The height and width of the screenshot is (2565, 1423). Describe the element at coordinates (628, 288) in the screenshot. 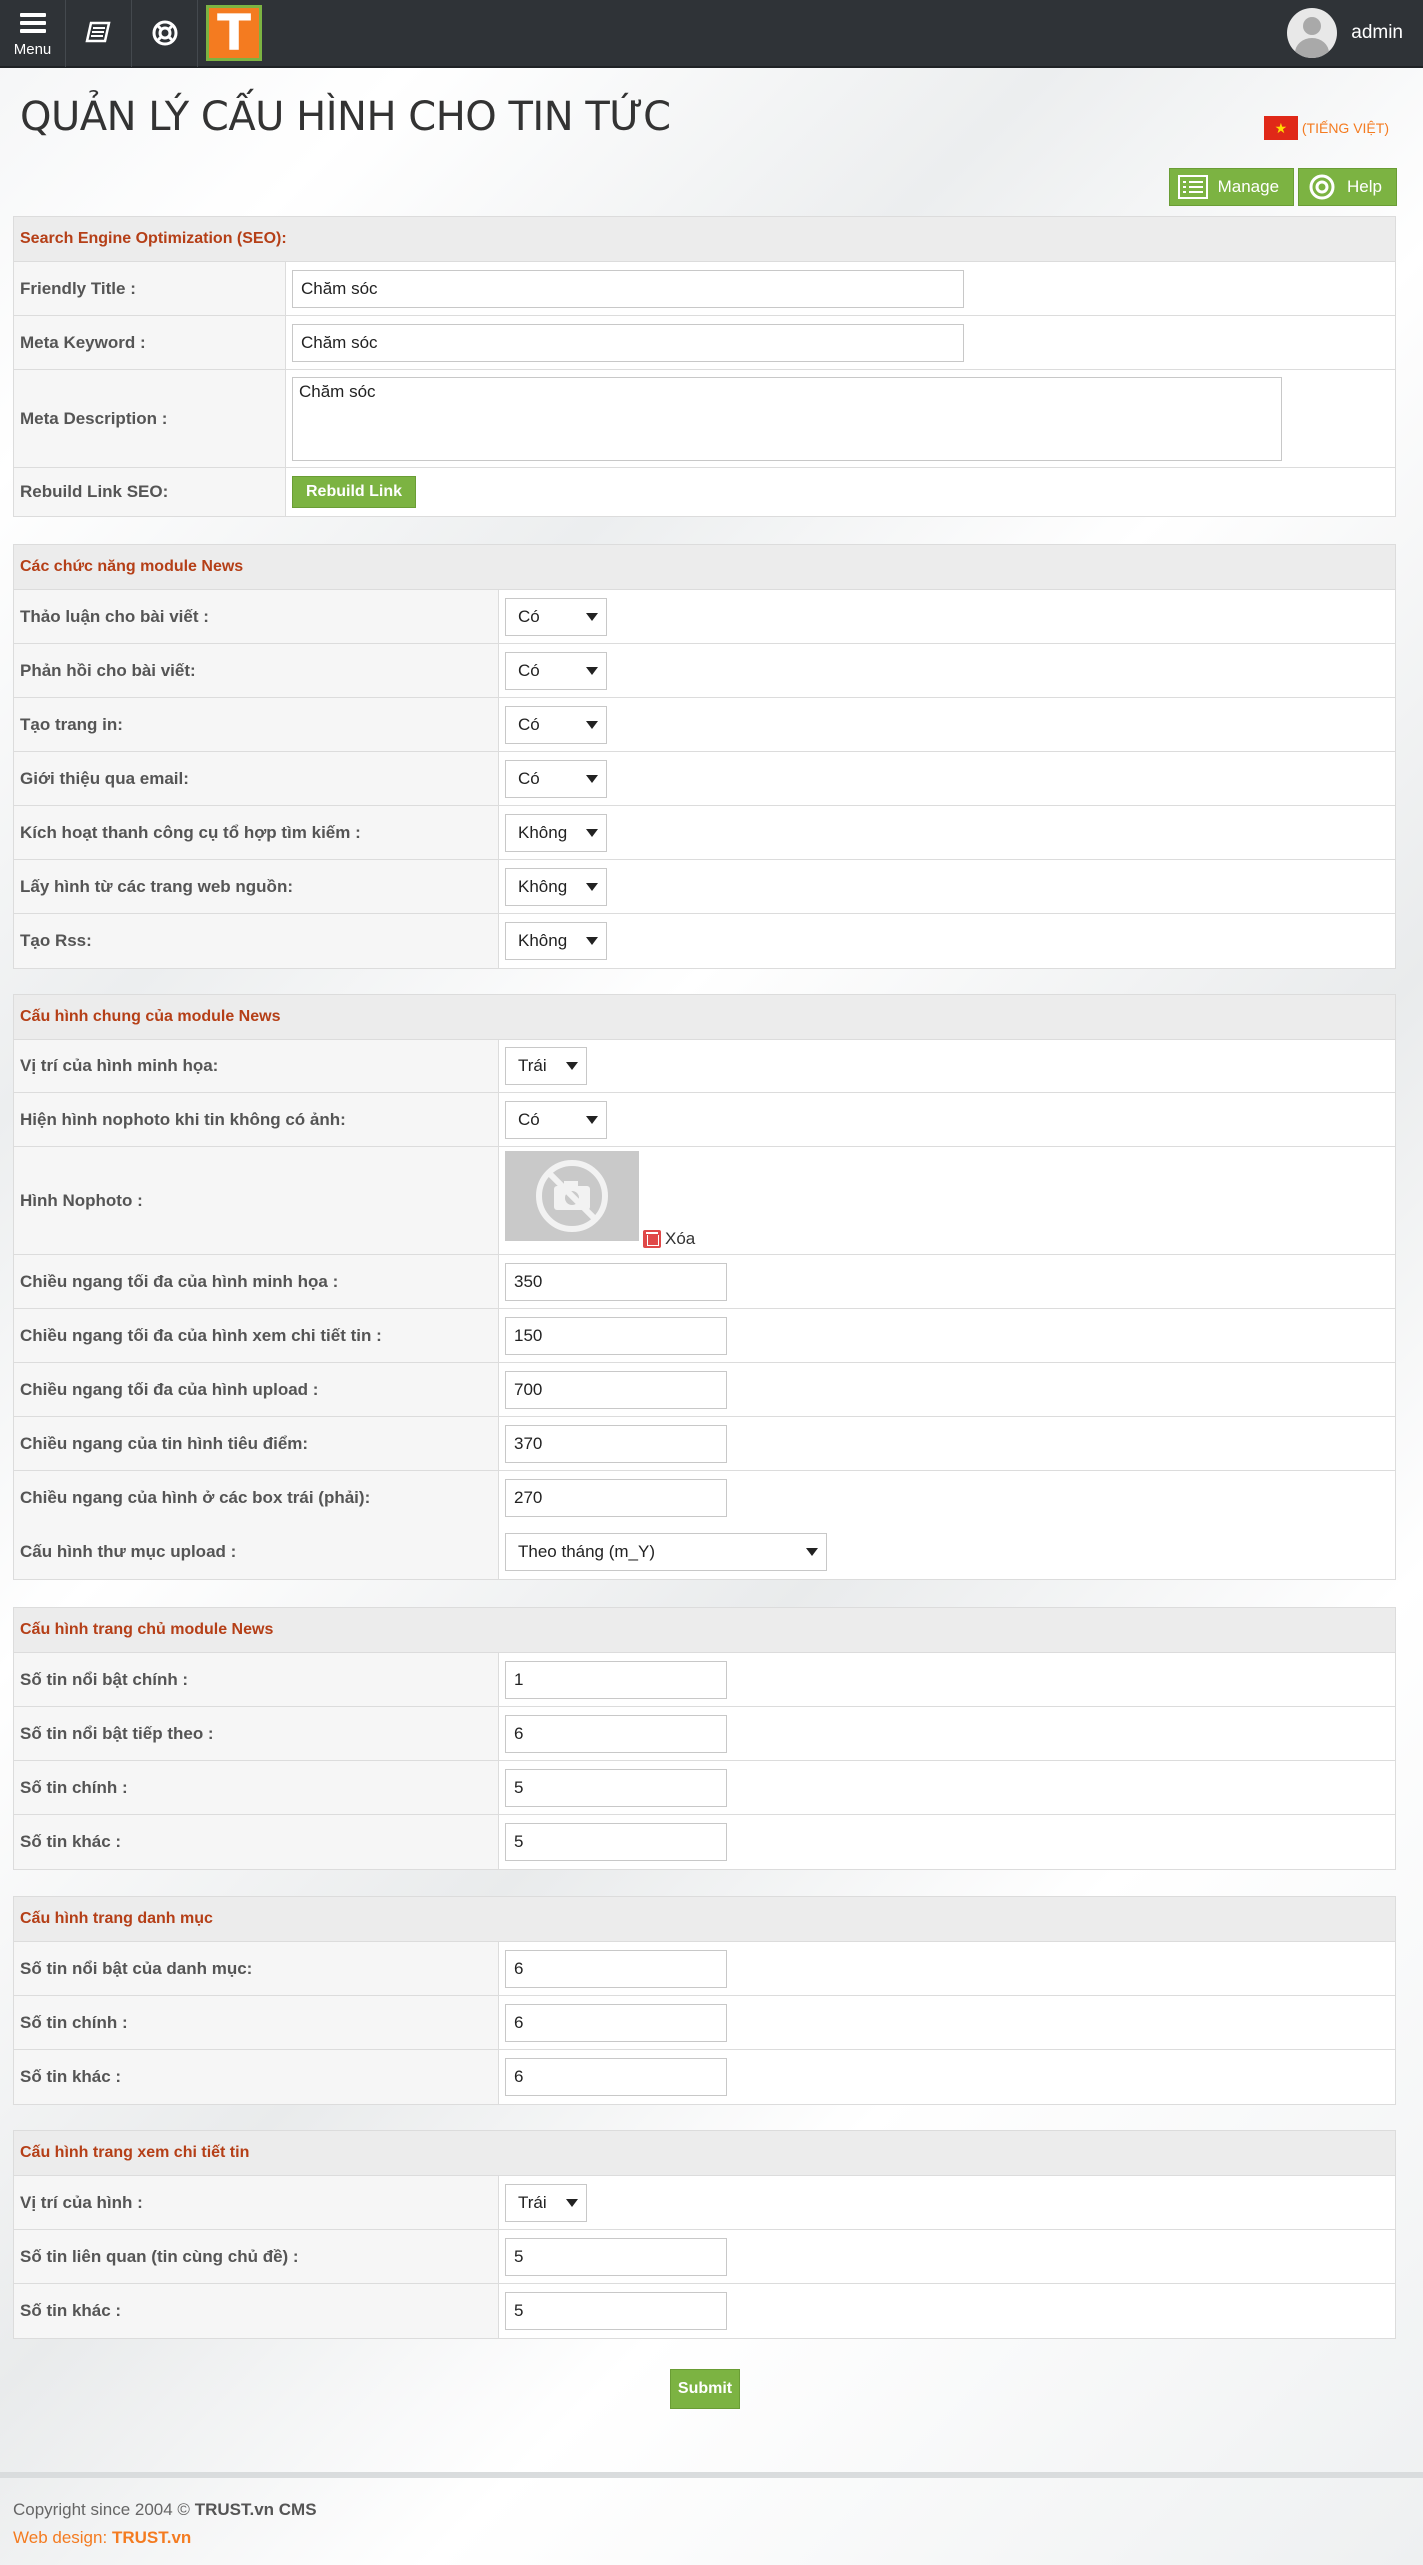

I see `friendly-title-input` at that location.